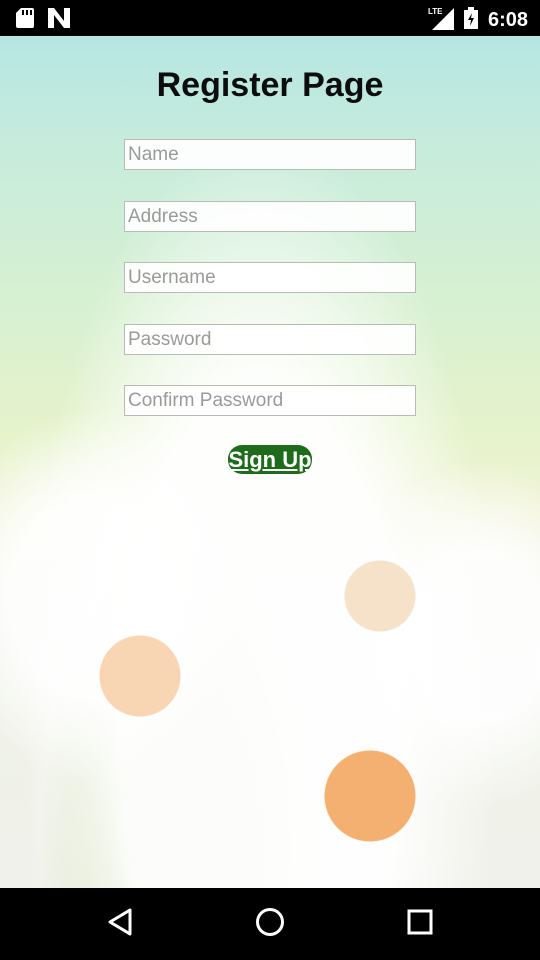 Image resolution: width=540 pixels, height=960 pixels. What do you see at coordinates (270, 277) in the screenshot?
I see `username-field` at bounding box center [270, 277].